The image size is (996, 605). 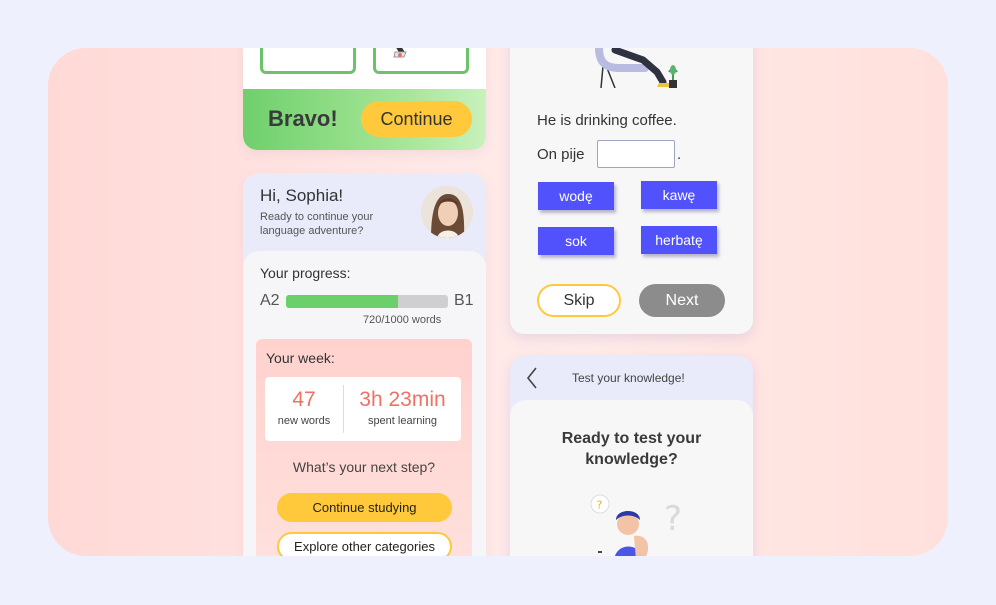 I want to click on avatar, so click(x=447, y=212).